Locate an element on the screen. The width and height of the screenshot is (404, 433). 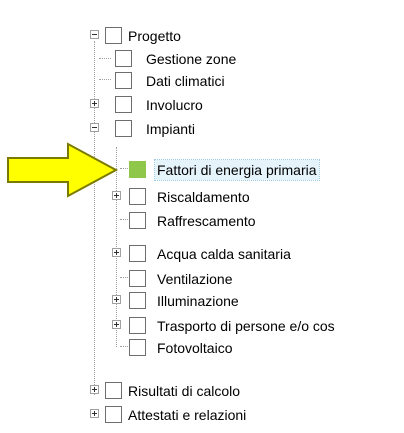
tree-item-label: Progetto is located at coordinates (154, 36).